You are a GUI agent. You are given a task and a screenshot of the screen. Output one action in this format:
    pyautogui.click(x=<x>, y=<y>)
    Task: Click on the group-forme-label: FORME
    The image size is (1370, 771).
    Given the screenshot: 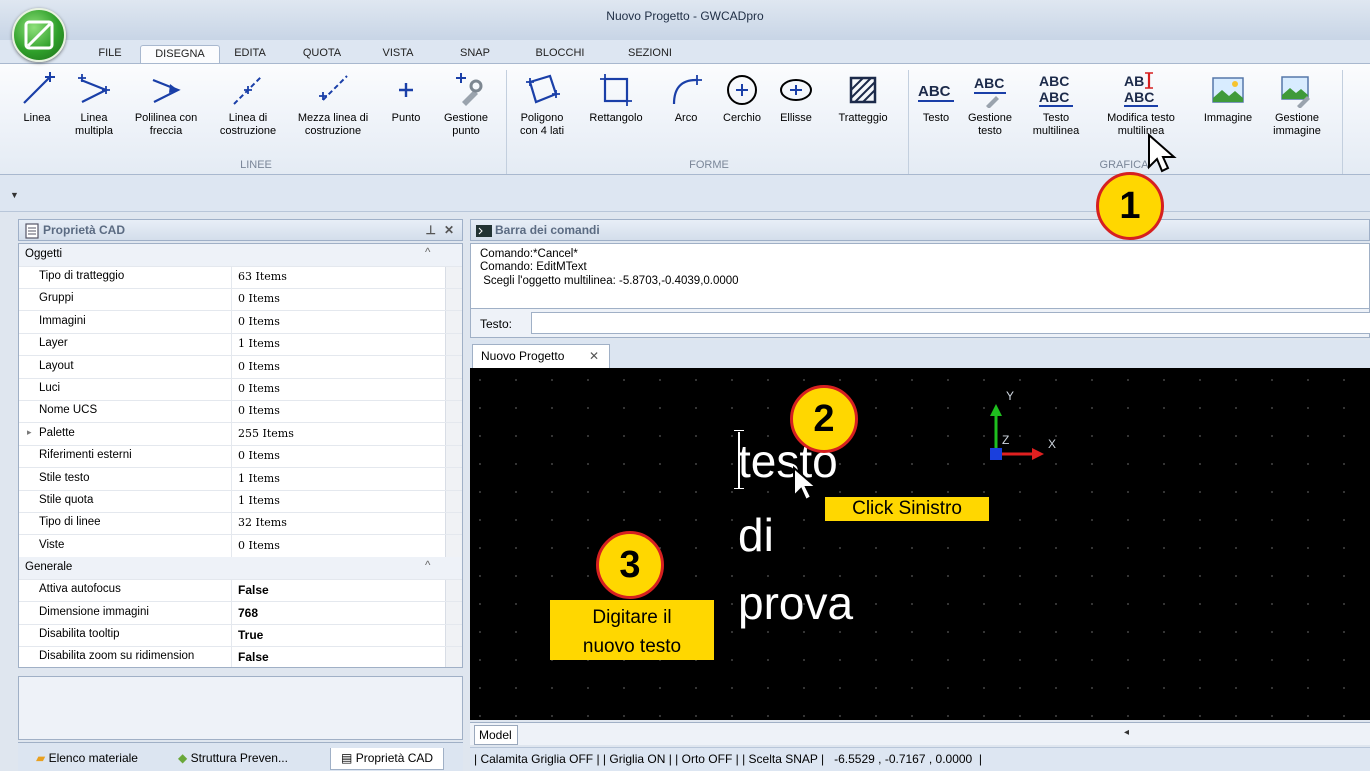 What is the action you would take?
    pyautogui.click(x=709, y=165)
    